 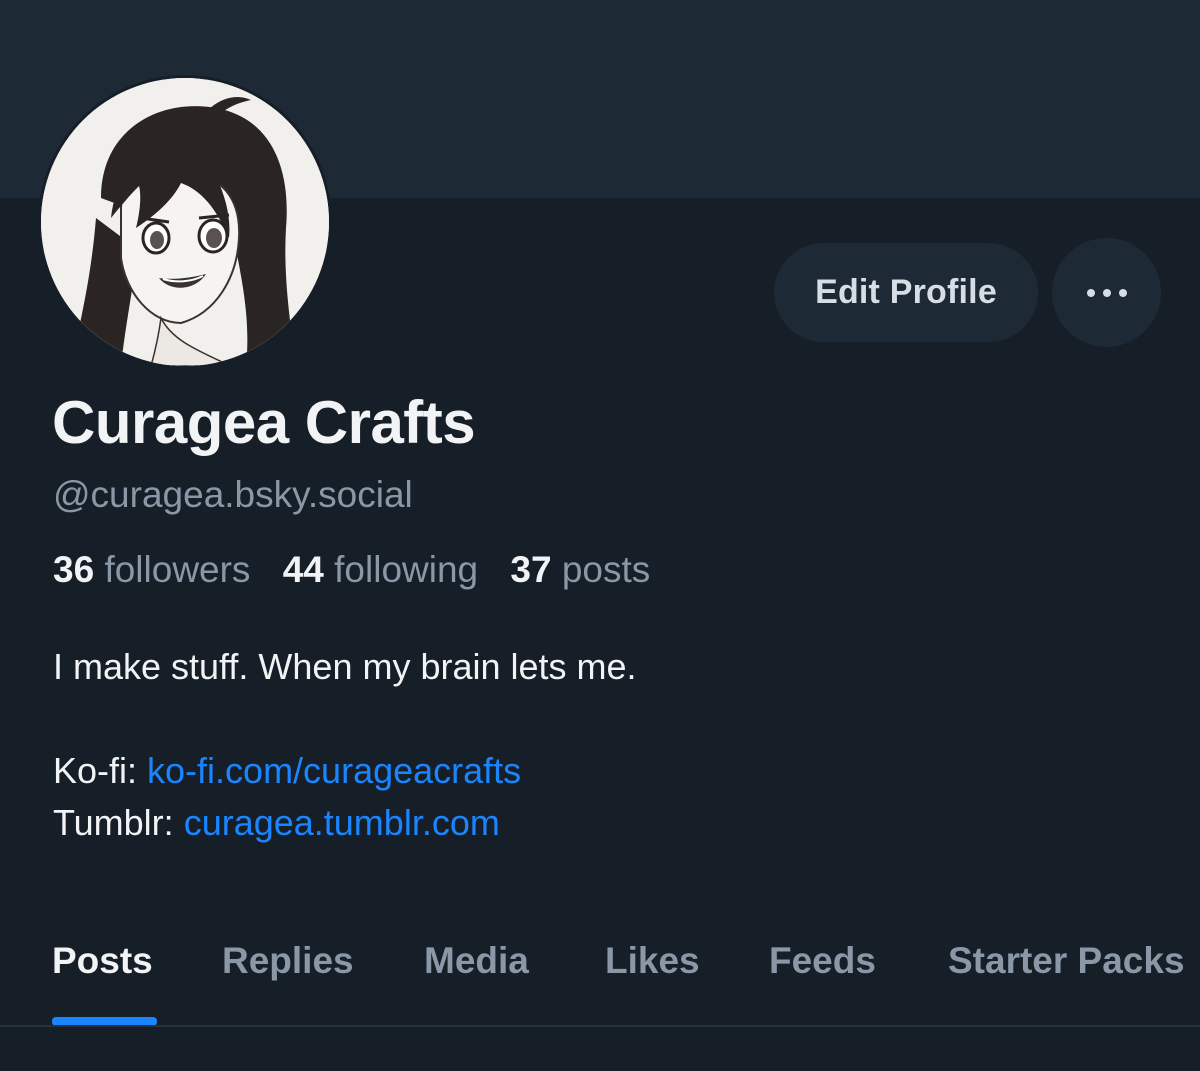 What do you see at coordinates (906, 292) in the screenshot?
I see `edit-profile-button: Edit Profile` at bounding box center [906, 292].